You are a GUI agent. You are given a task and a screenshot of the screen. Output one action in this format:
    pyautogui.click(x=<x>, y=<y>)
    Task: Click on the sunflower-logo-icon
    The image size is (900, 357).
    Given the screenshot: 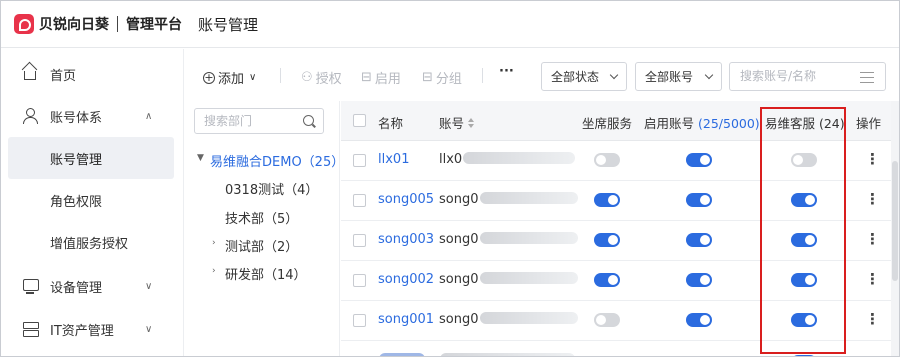 What is the action you would take?
    pyautogui.click(x=24, y=24)
    